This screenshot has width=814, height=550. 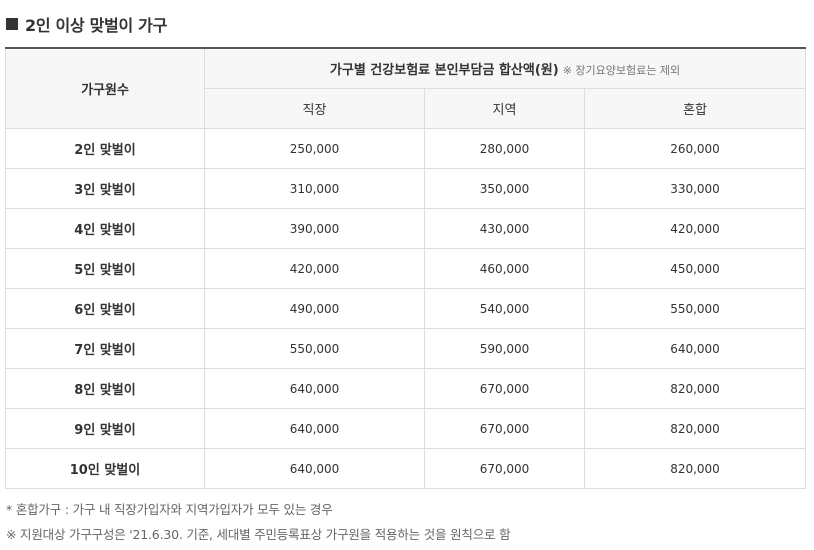 I want to click on cell-regional: 350,000, so click(x=504, y=188).